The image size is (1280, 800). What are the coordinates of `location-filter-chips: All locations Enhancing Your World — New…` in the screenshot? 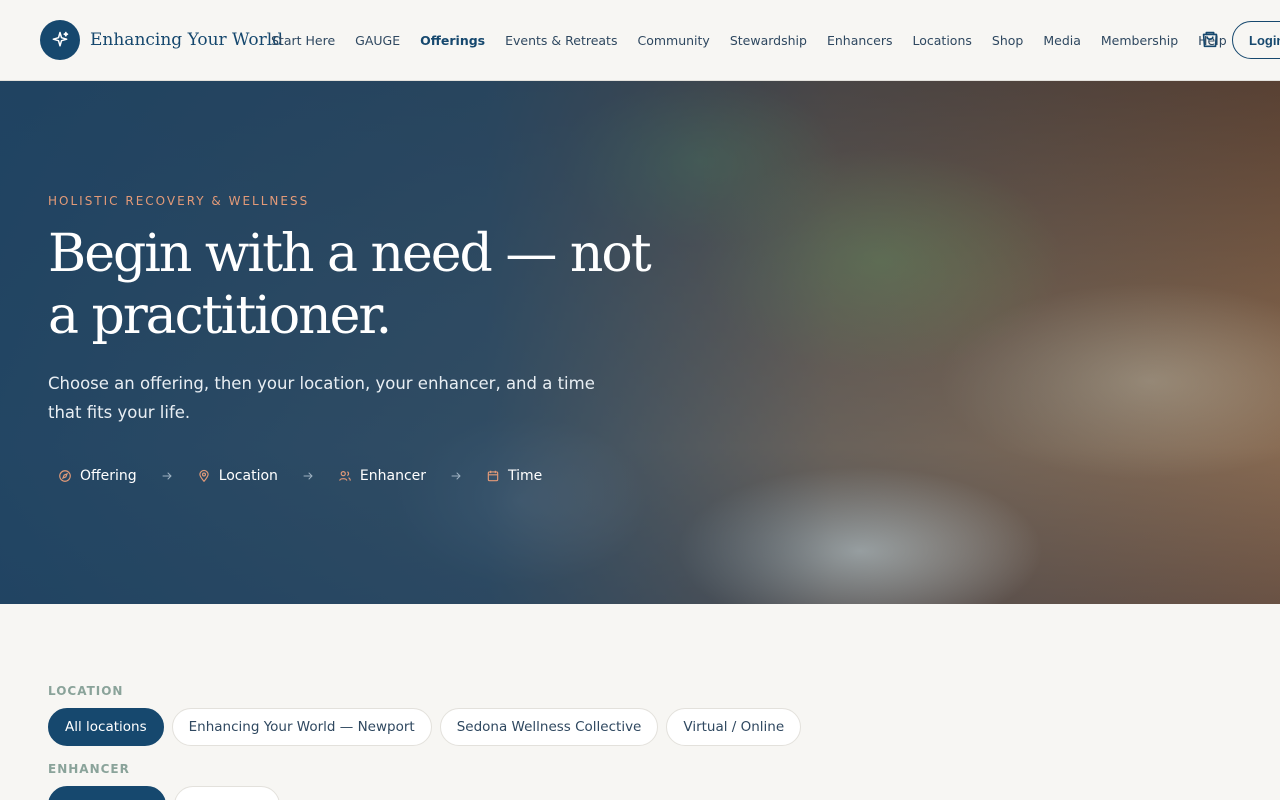 It's located at (648, 727).